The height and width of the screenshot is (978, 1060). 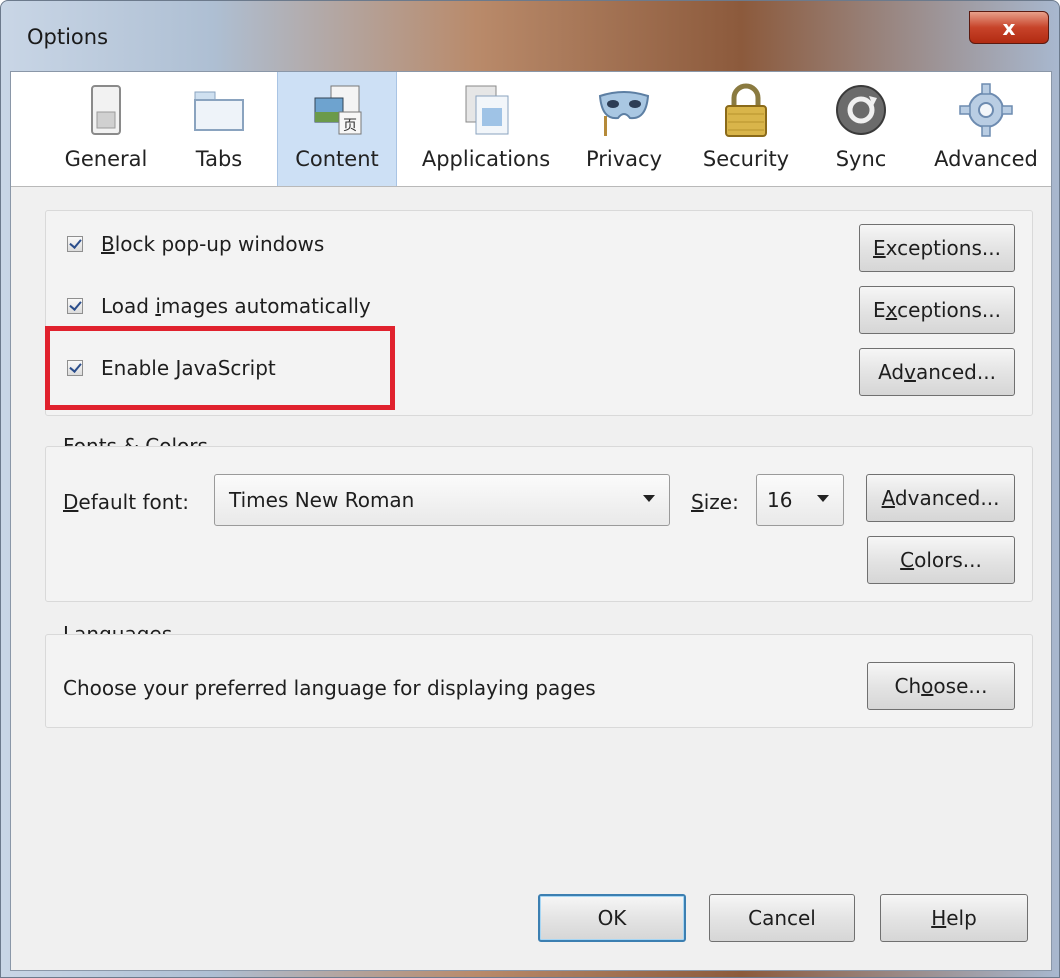 What do you see at coordinates (106, 110) in the screenshot?
I see `switch-icon` at bounding box center [106, 110].